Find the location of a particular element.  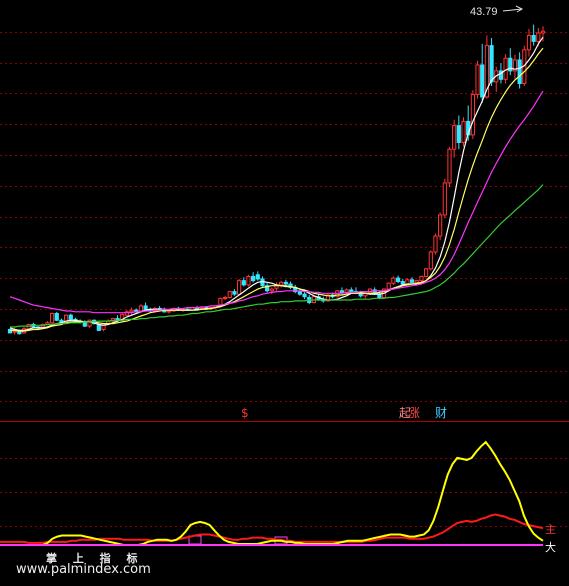

price-high-label: 43.79 is located at coordinates (484, 12).